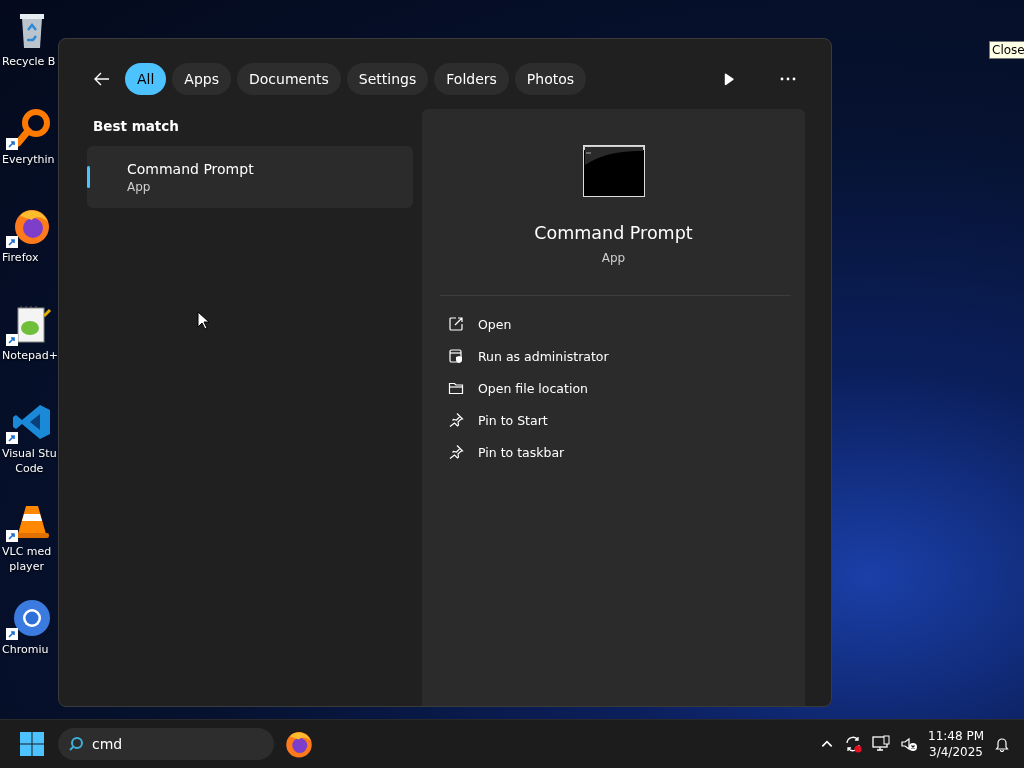 Image resolution: width=1024 pixels, height=768 pixels. I want to click on sync-icon, so click(853, 744).